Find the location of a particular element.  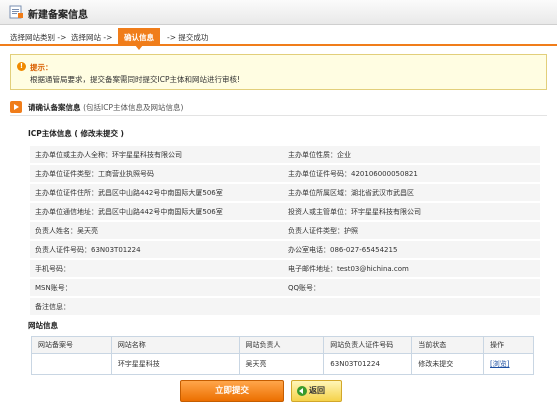

site-name: 环宇星星科技 is located at coordinates (175, 364).